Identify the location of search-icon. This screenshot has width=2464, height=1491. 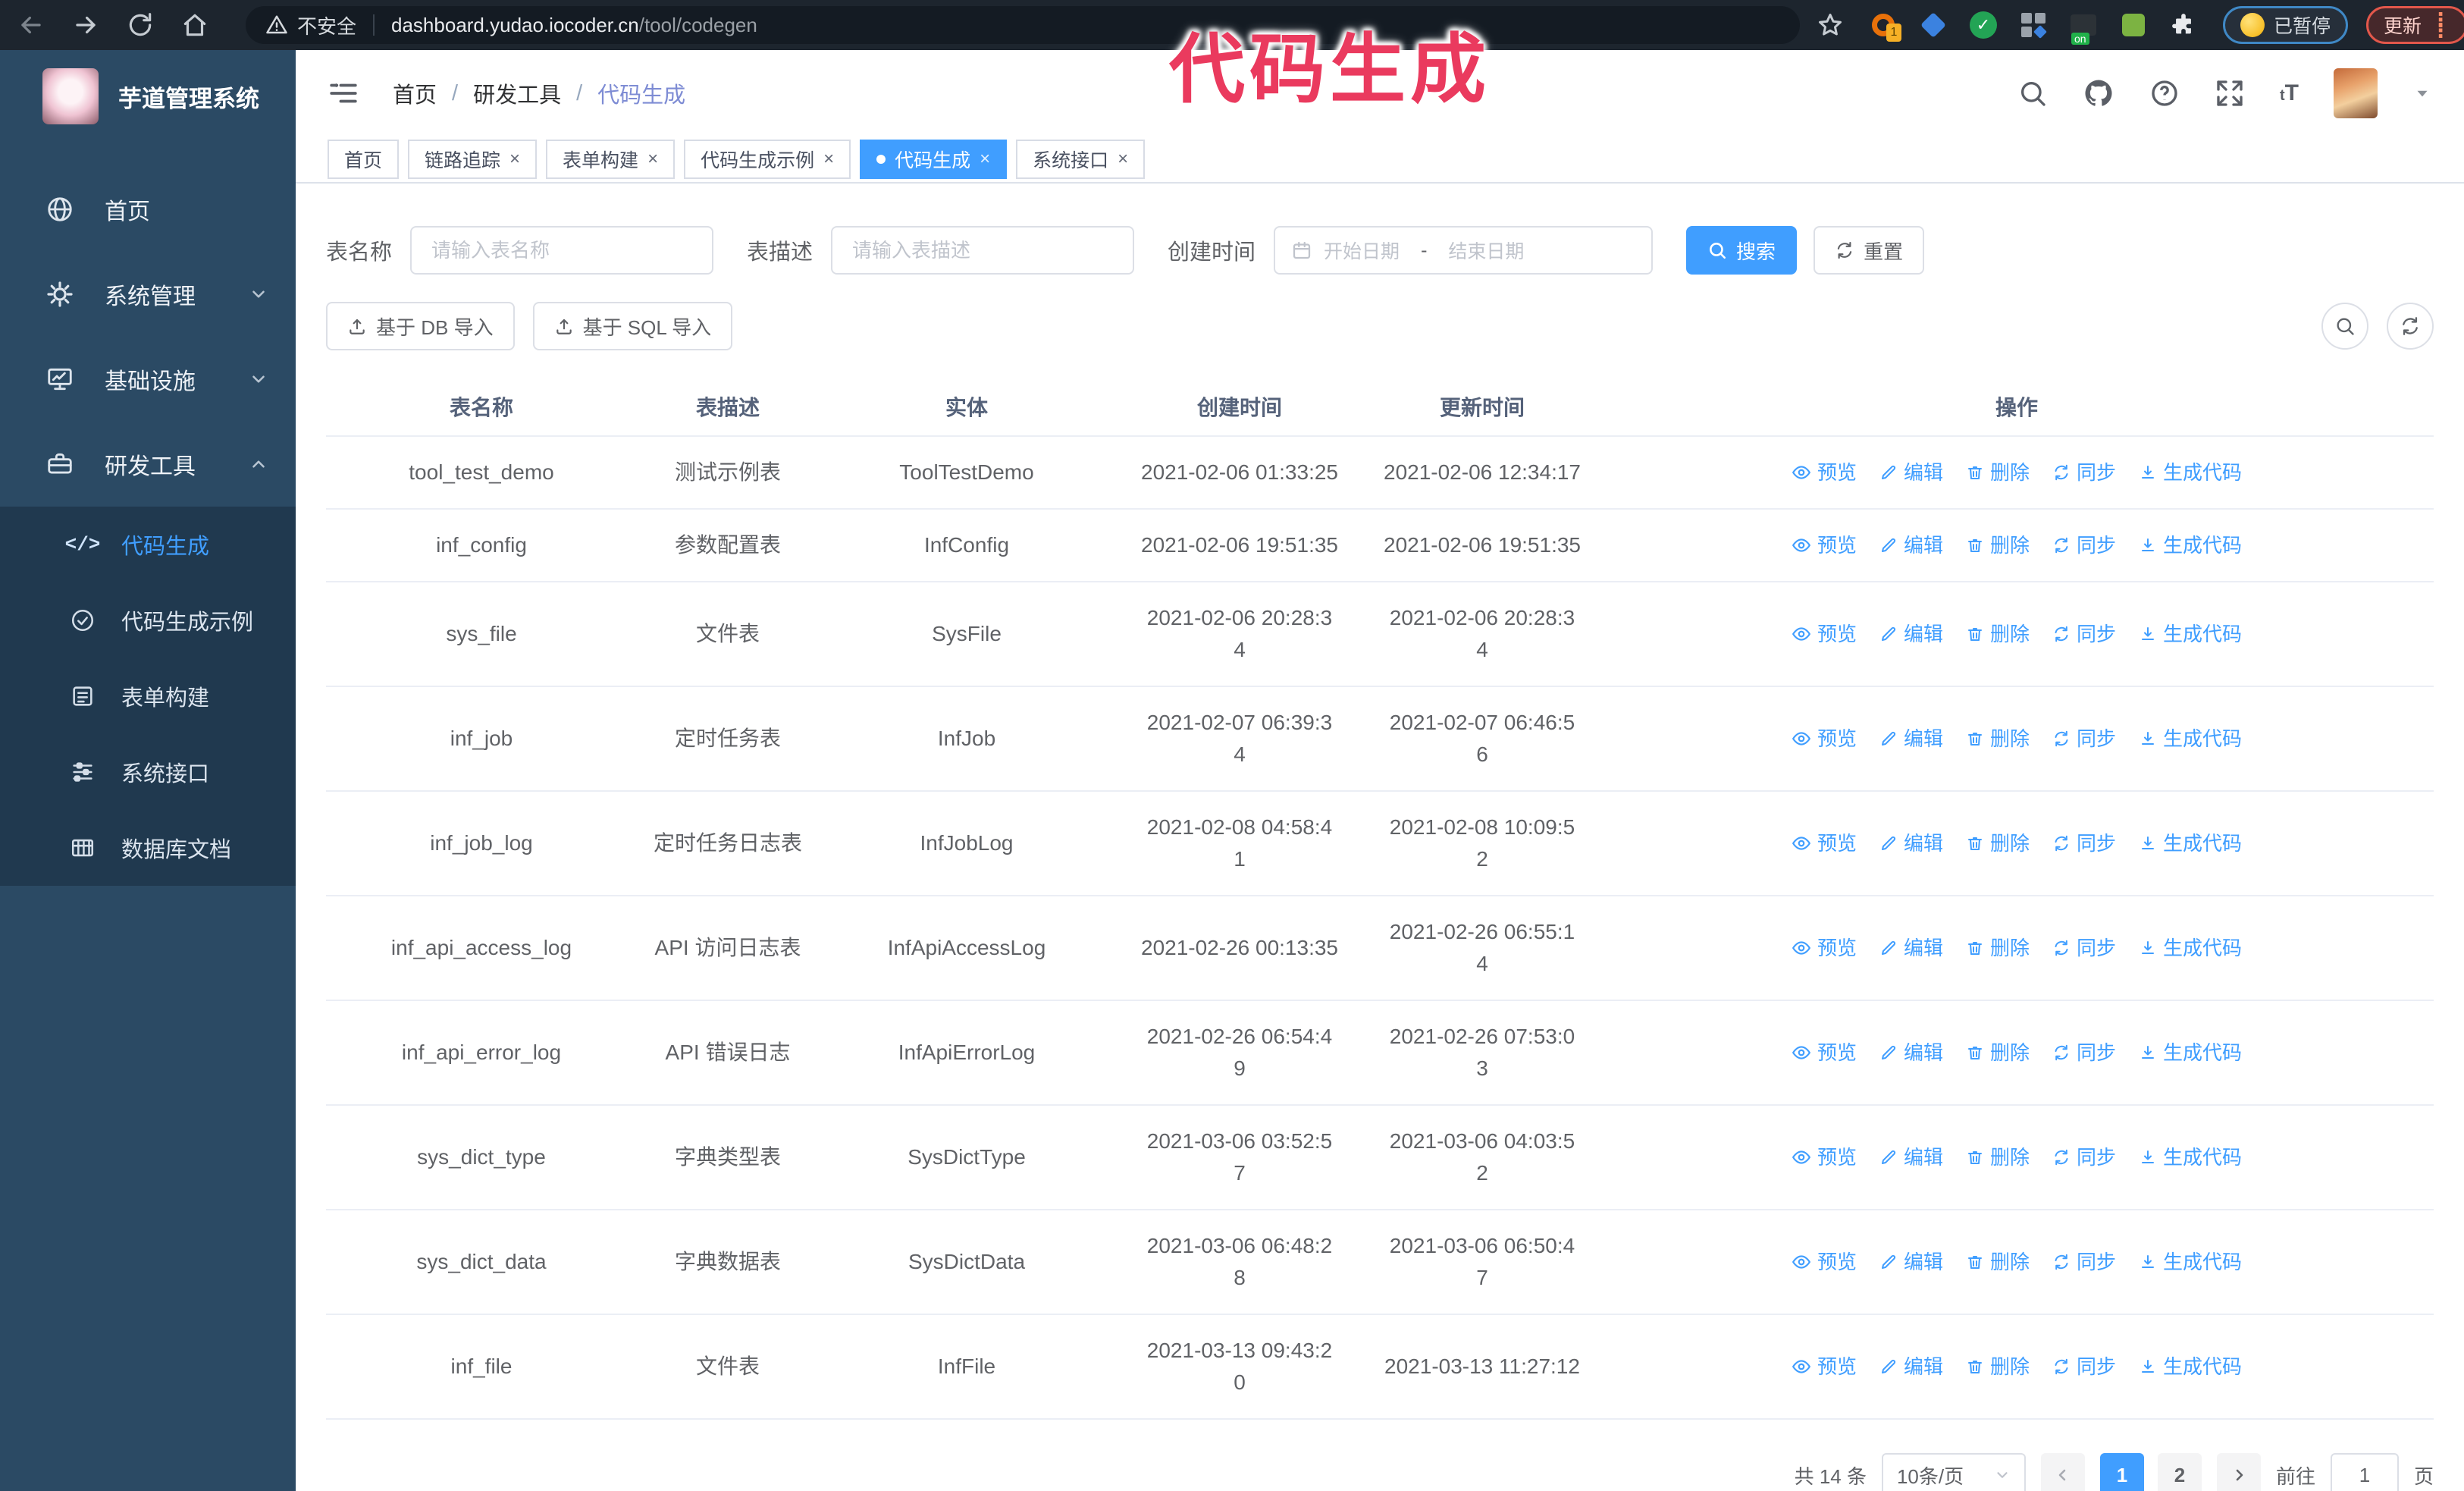
(2033, 93).